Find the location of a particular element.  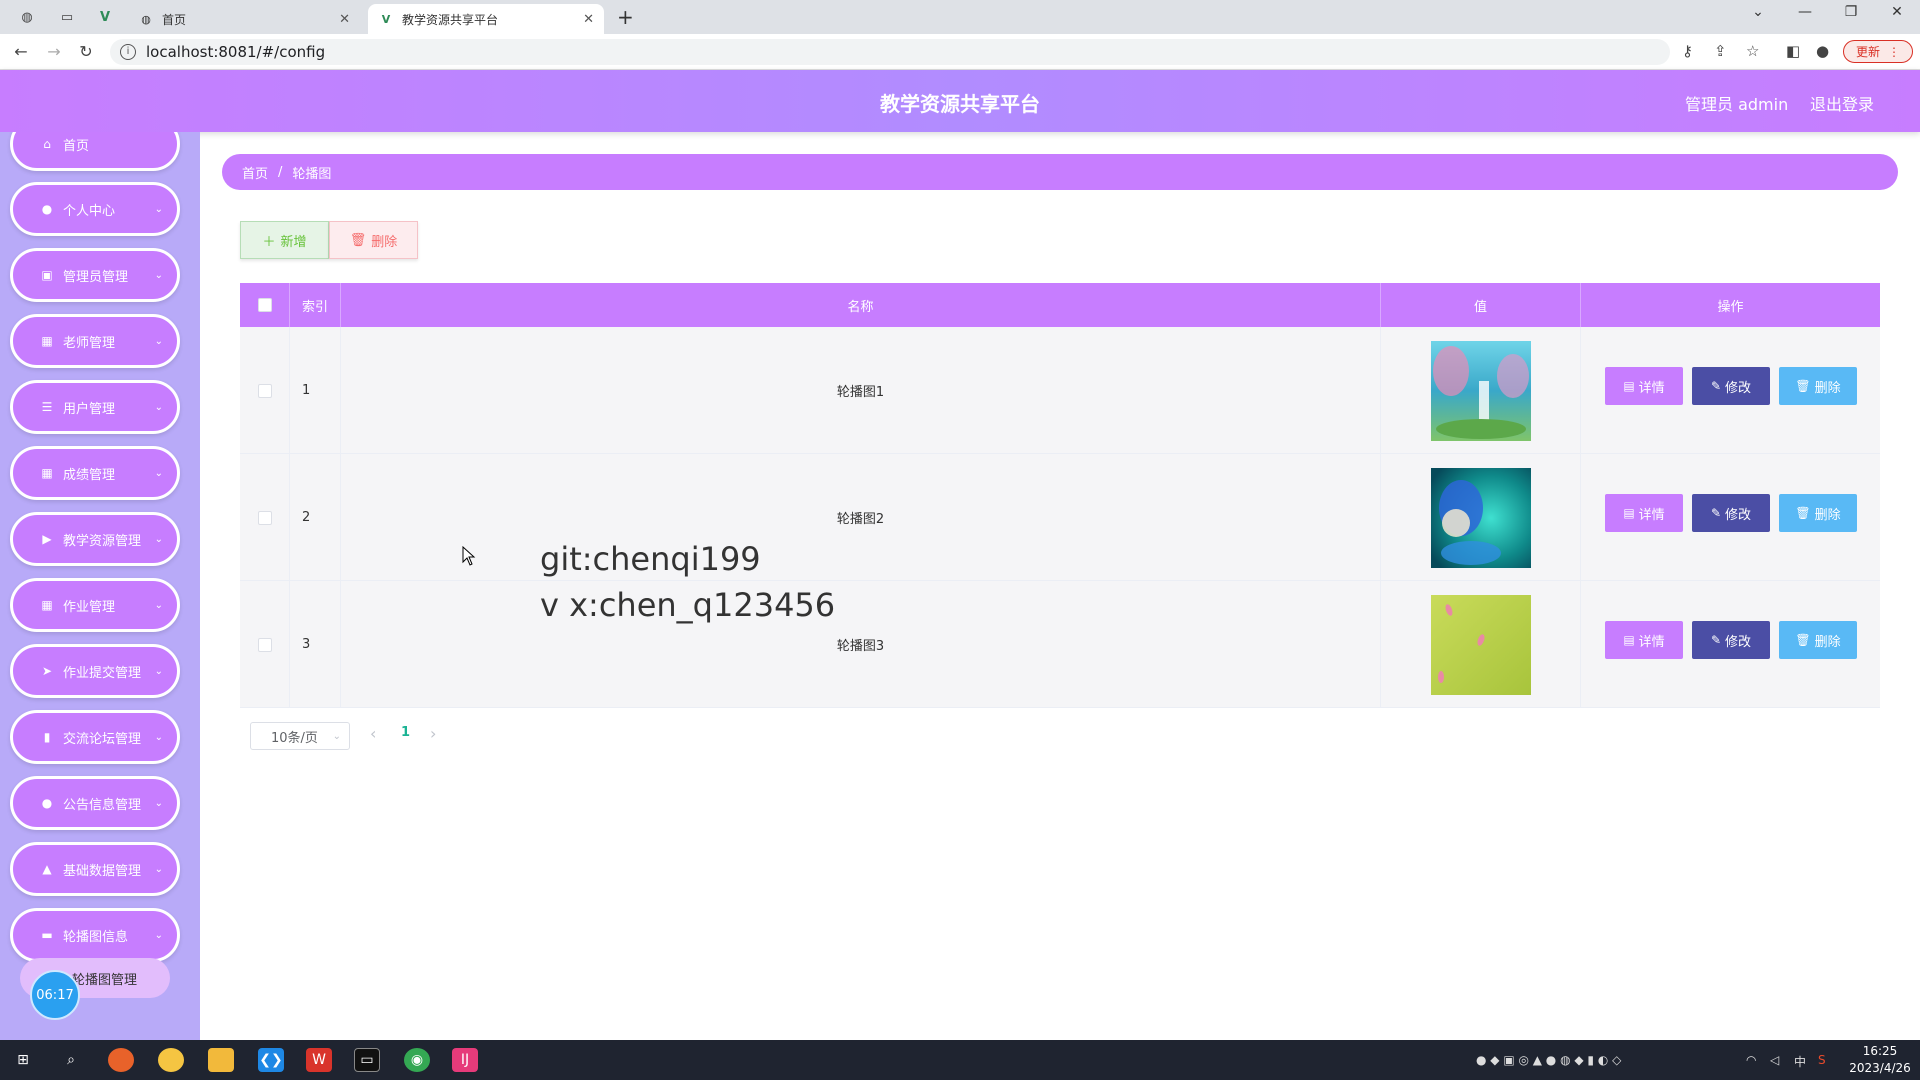

sidebar-item-forum: ▮ 交流论坛管理 ⌄ is located at coordinates (95, 737).